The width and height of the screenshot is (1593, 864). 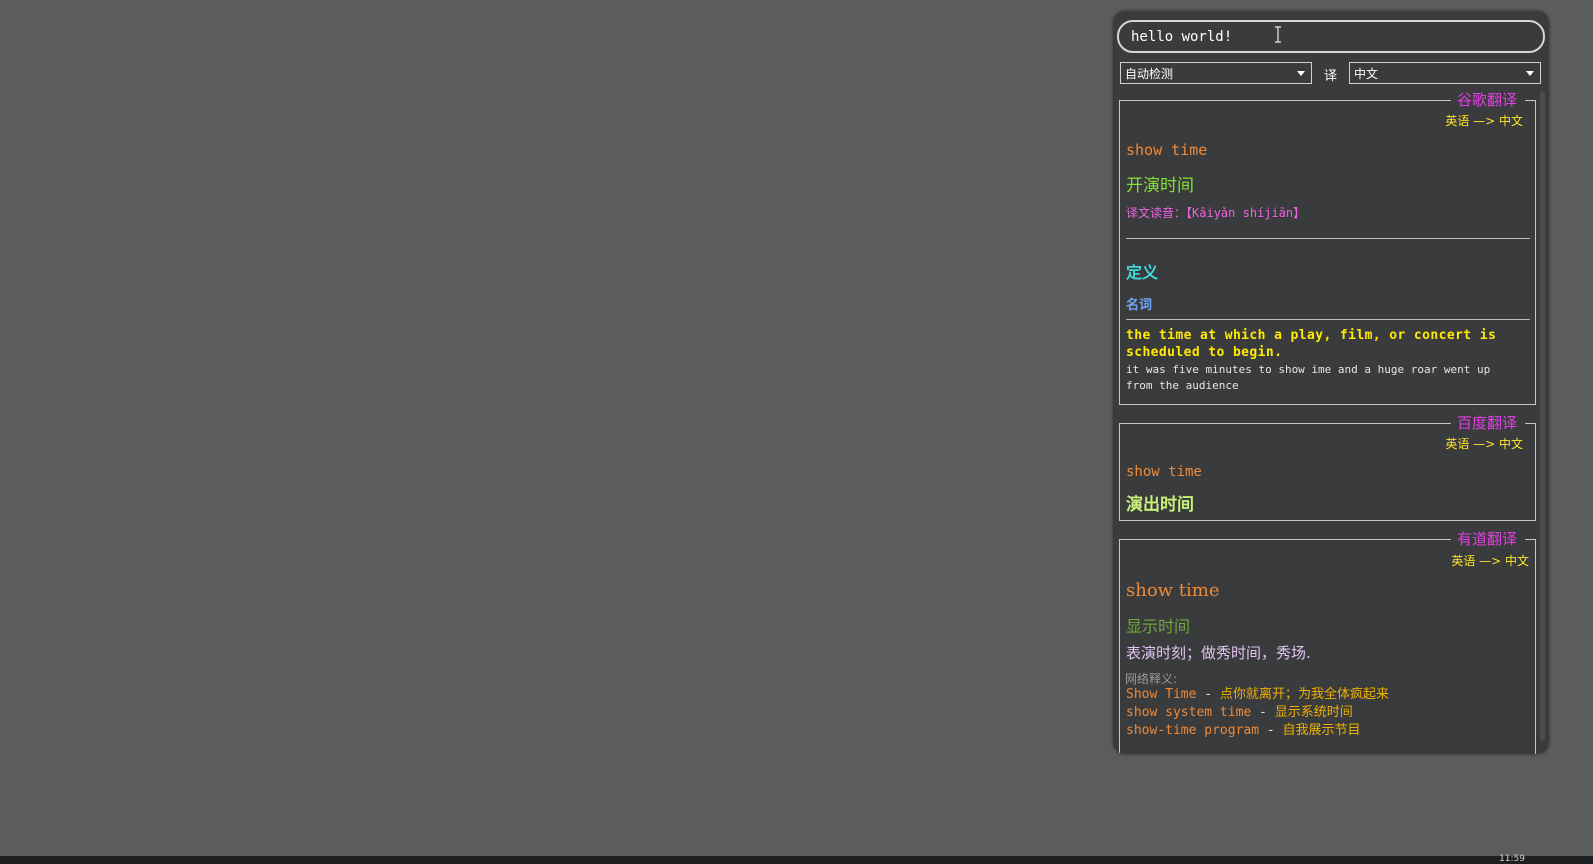 I want to click on part-of-speech: 名词, so click(x=1139, y=305).